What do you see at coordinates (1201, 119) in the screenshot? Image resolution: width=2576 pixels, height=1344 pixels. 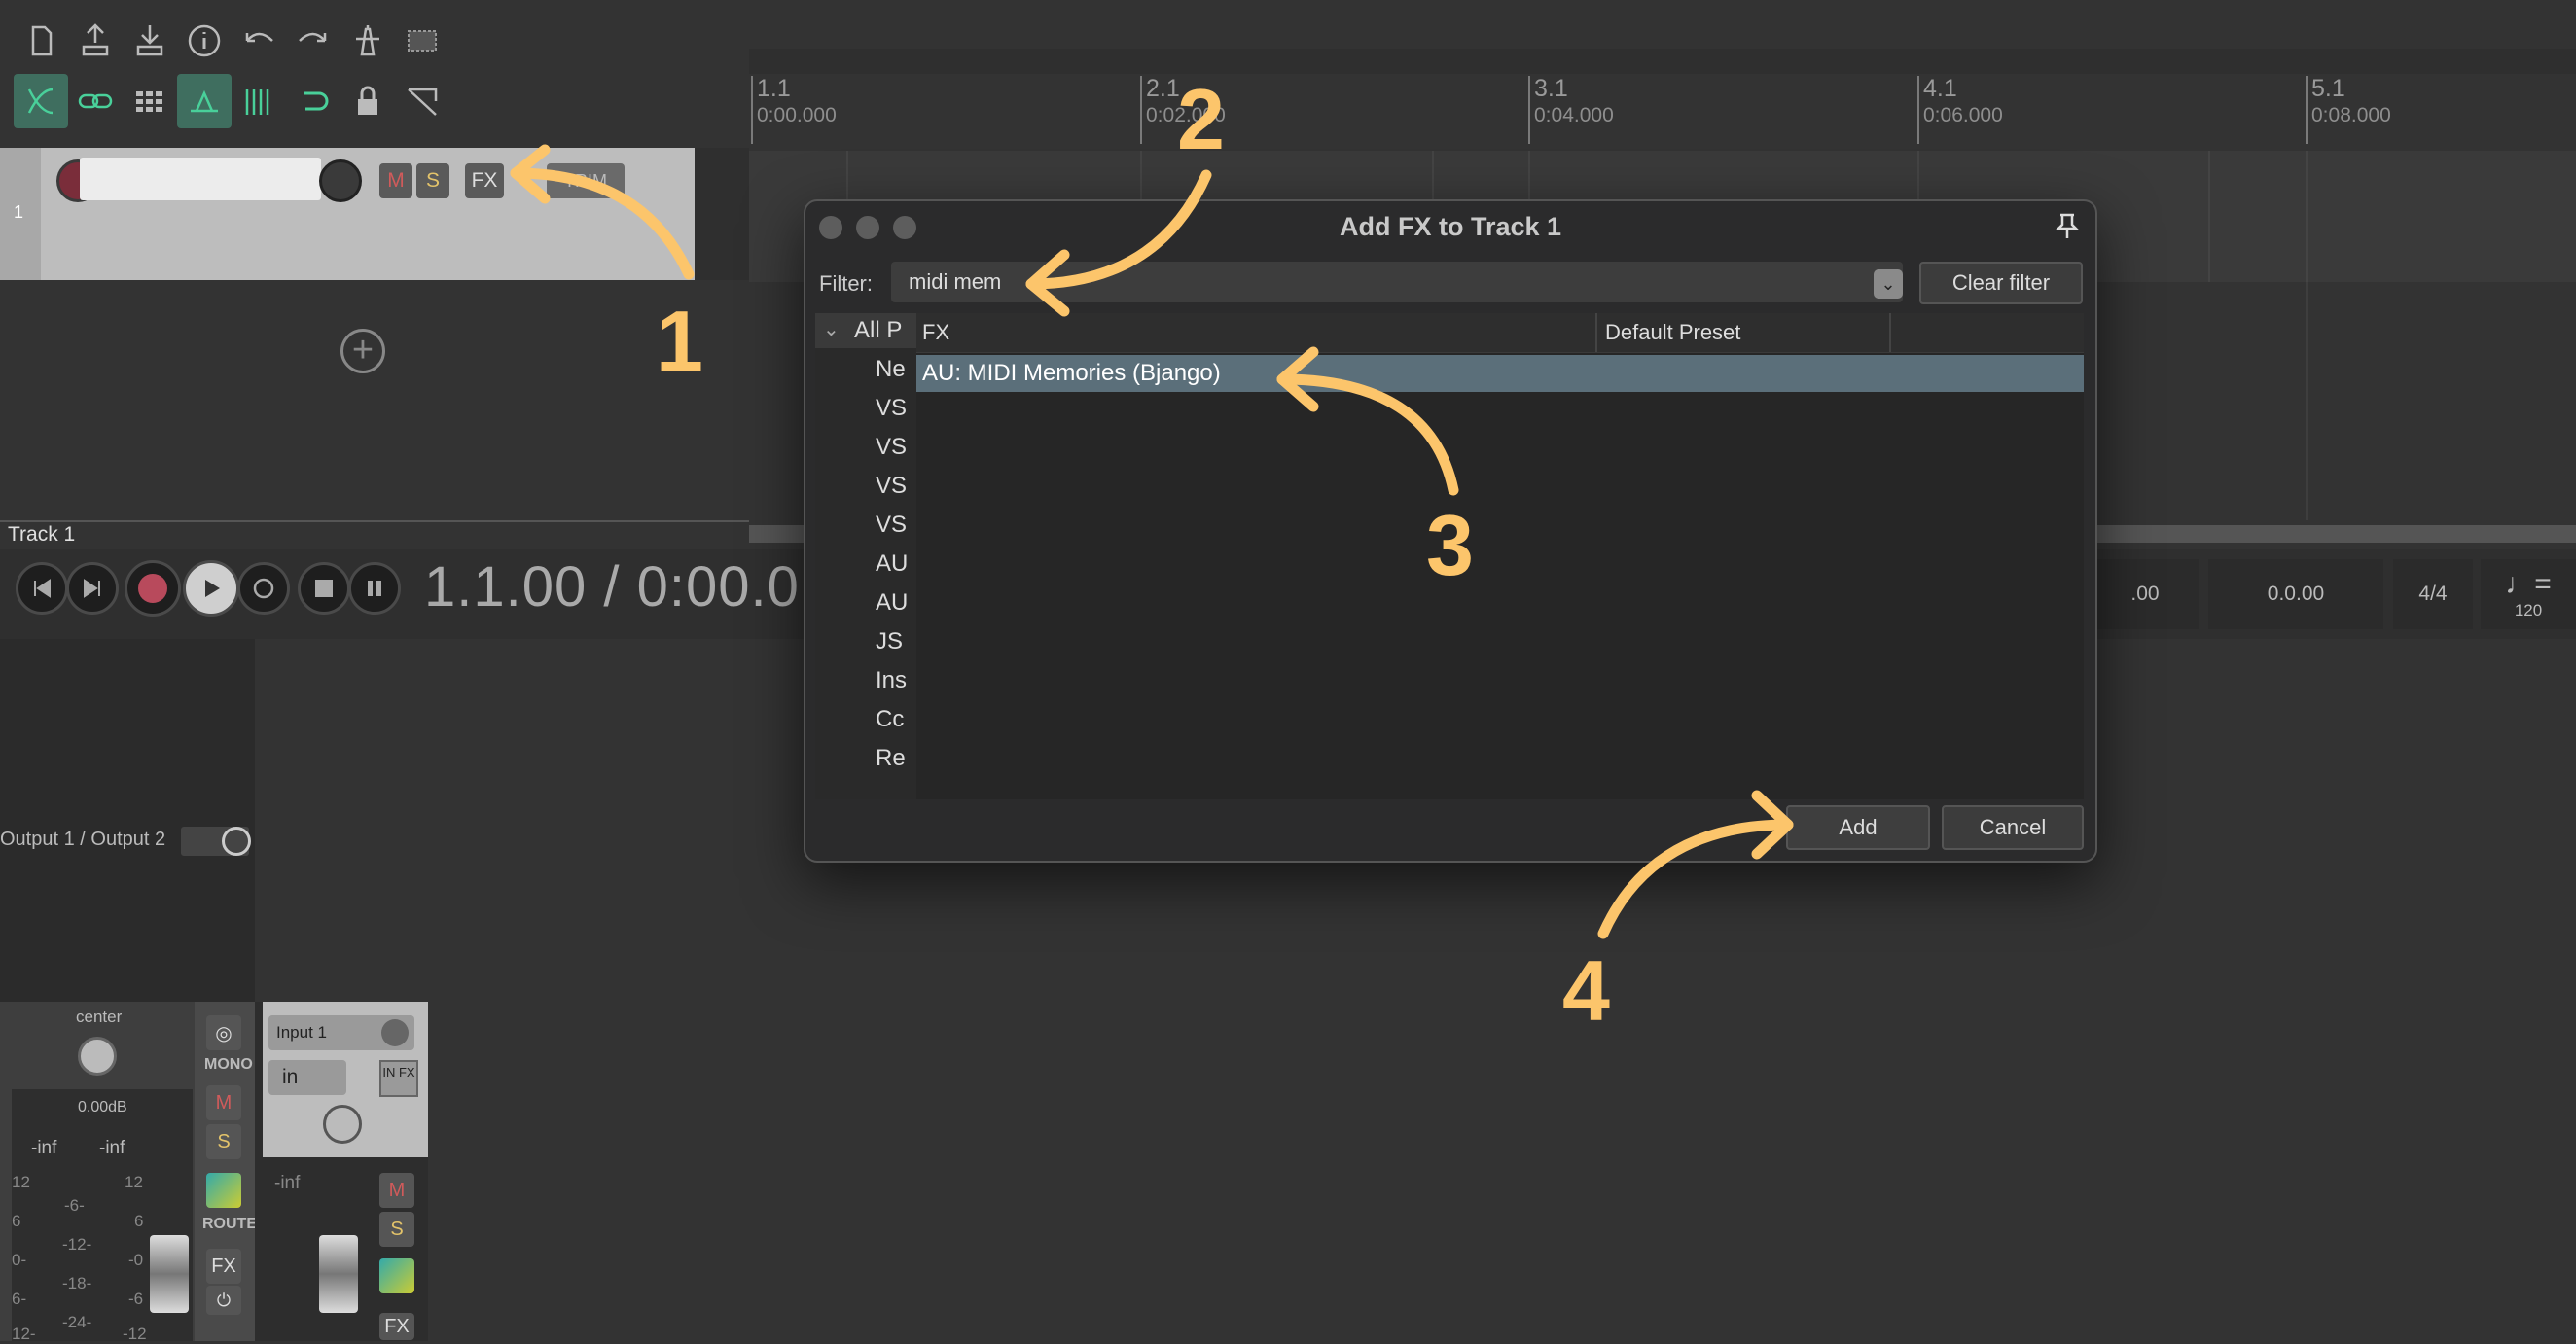 I see `annotation-number-2: 2` at bounding box center [1201, 119].